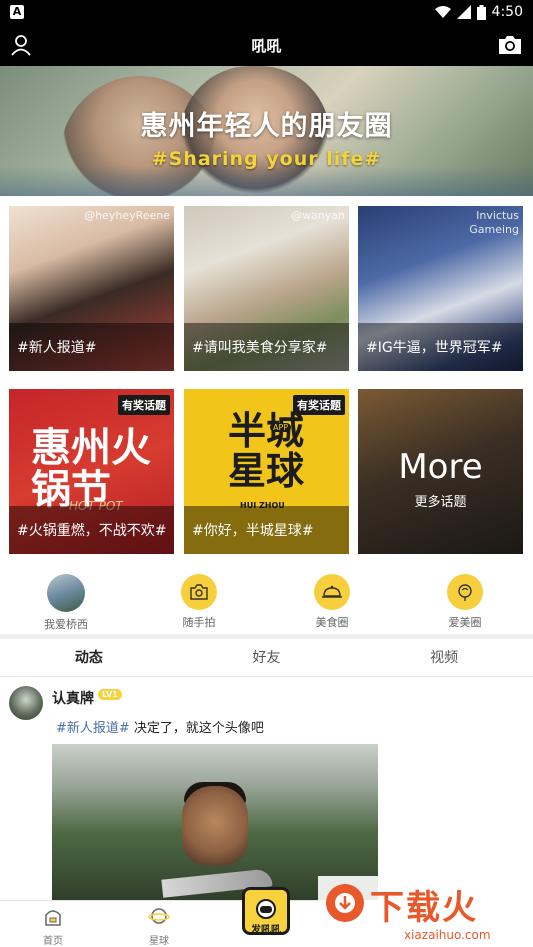  Describe the element at coordinates (318, 215) in the screenshot. I see `photo-credit: @wanyan` at that location.